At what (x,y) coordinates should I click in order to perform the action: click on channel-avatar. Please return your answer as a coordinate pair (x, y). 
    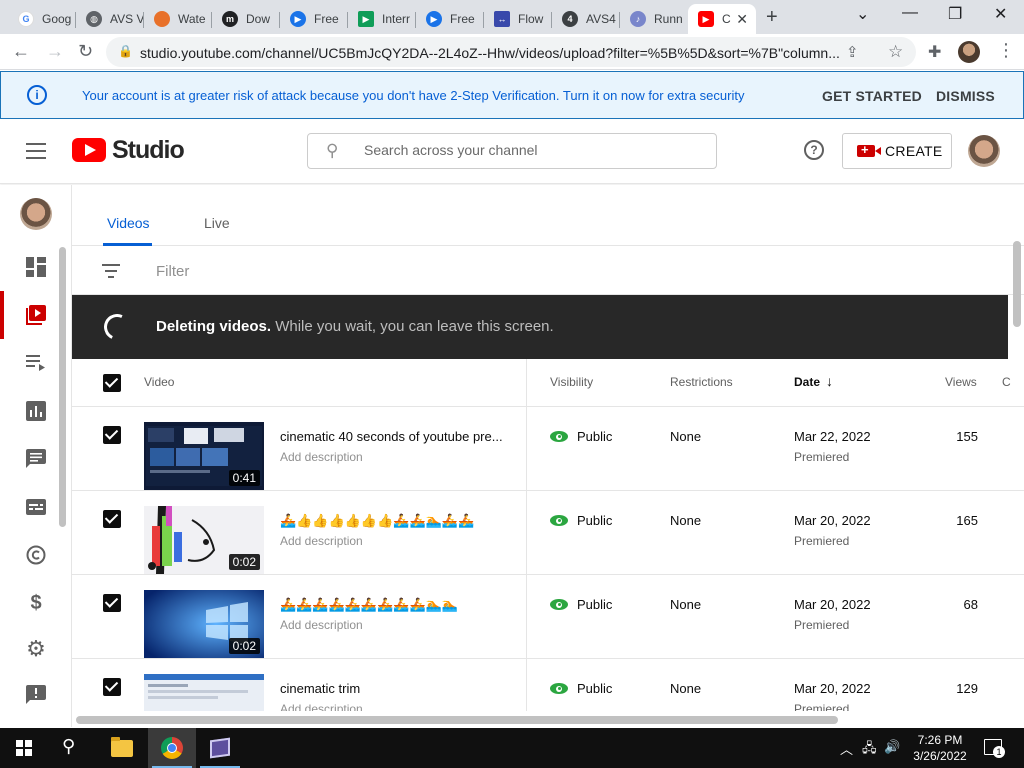
    Looking at the image, I should click on (36, 214).